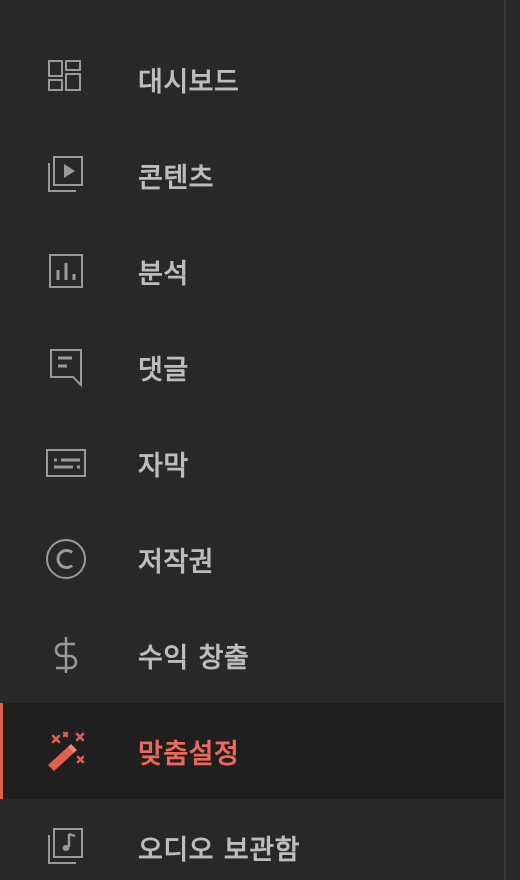 This screenshot has height=880, width=520. I want to click on content-edge, so click(513, 440).